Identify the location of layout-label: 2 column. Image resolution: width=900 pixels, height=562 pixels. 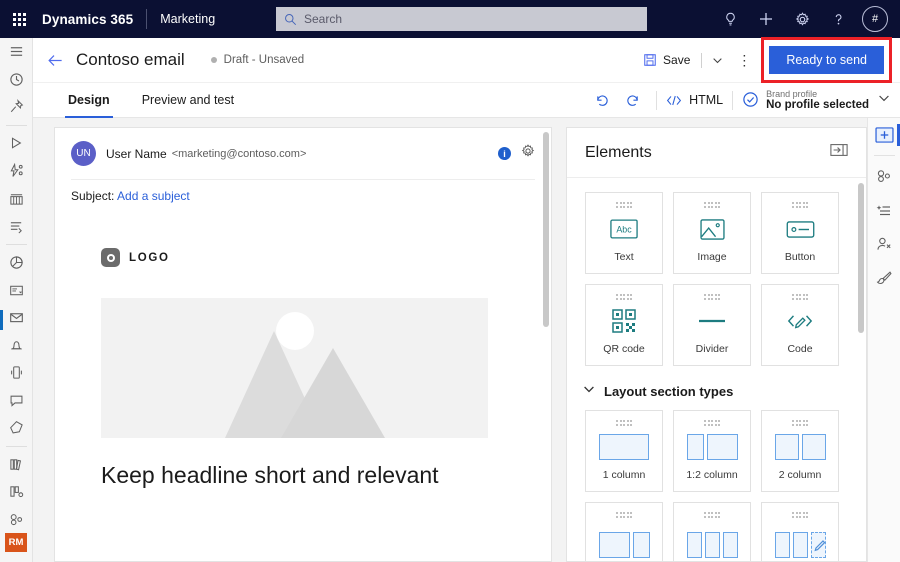
(800, 475).